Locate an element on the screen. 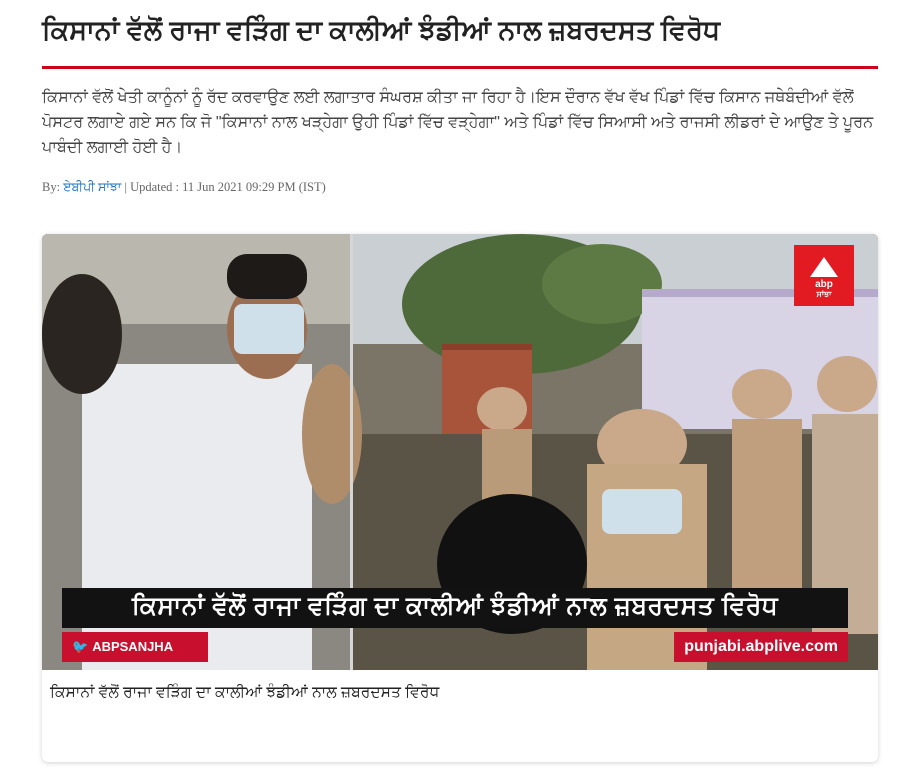 The image size is (901, 781). site-url: punjabi.abplive.com is located at coordinates (761, 647).